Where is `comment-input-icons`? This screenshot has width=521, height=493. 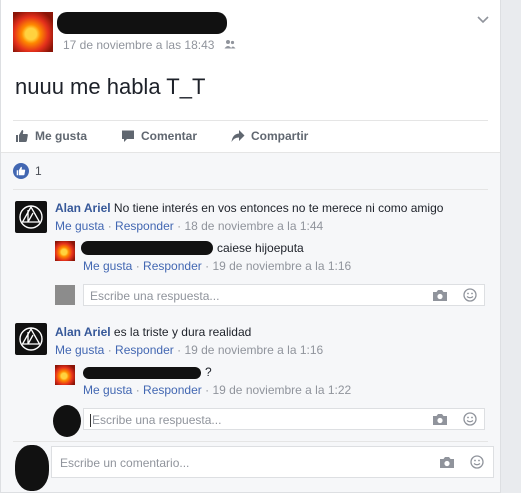 comment-input-icons is located at coordinates (462, 462).